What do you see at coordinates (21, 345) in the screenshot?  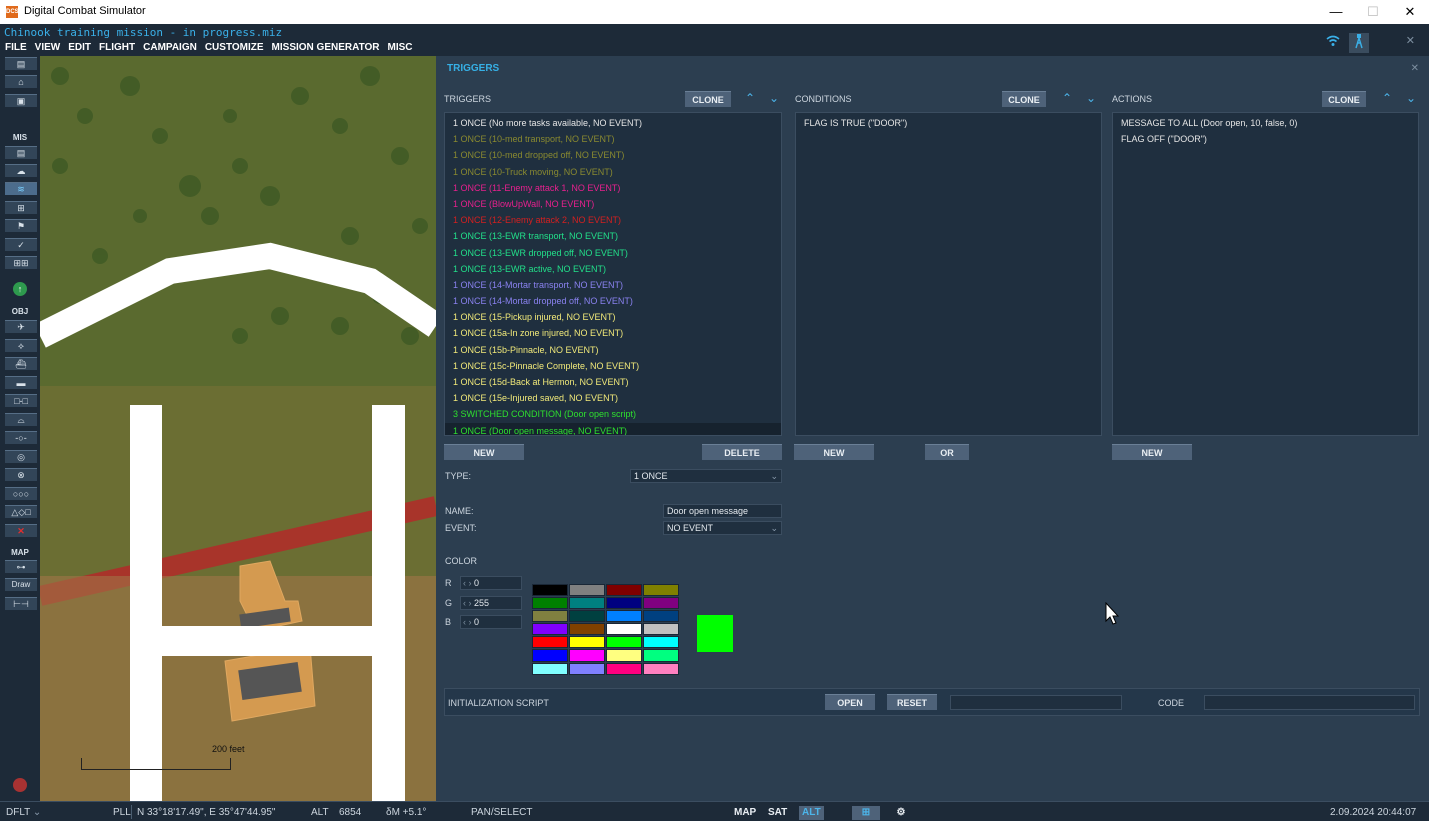 I see `helicopter-icon: ⟡` at bounding box center [21, 345].